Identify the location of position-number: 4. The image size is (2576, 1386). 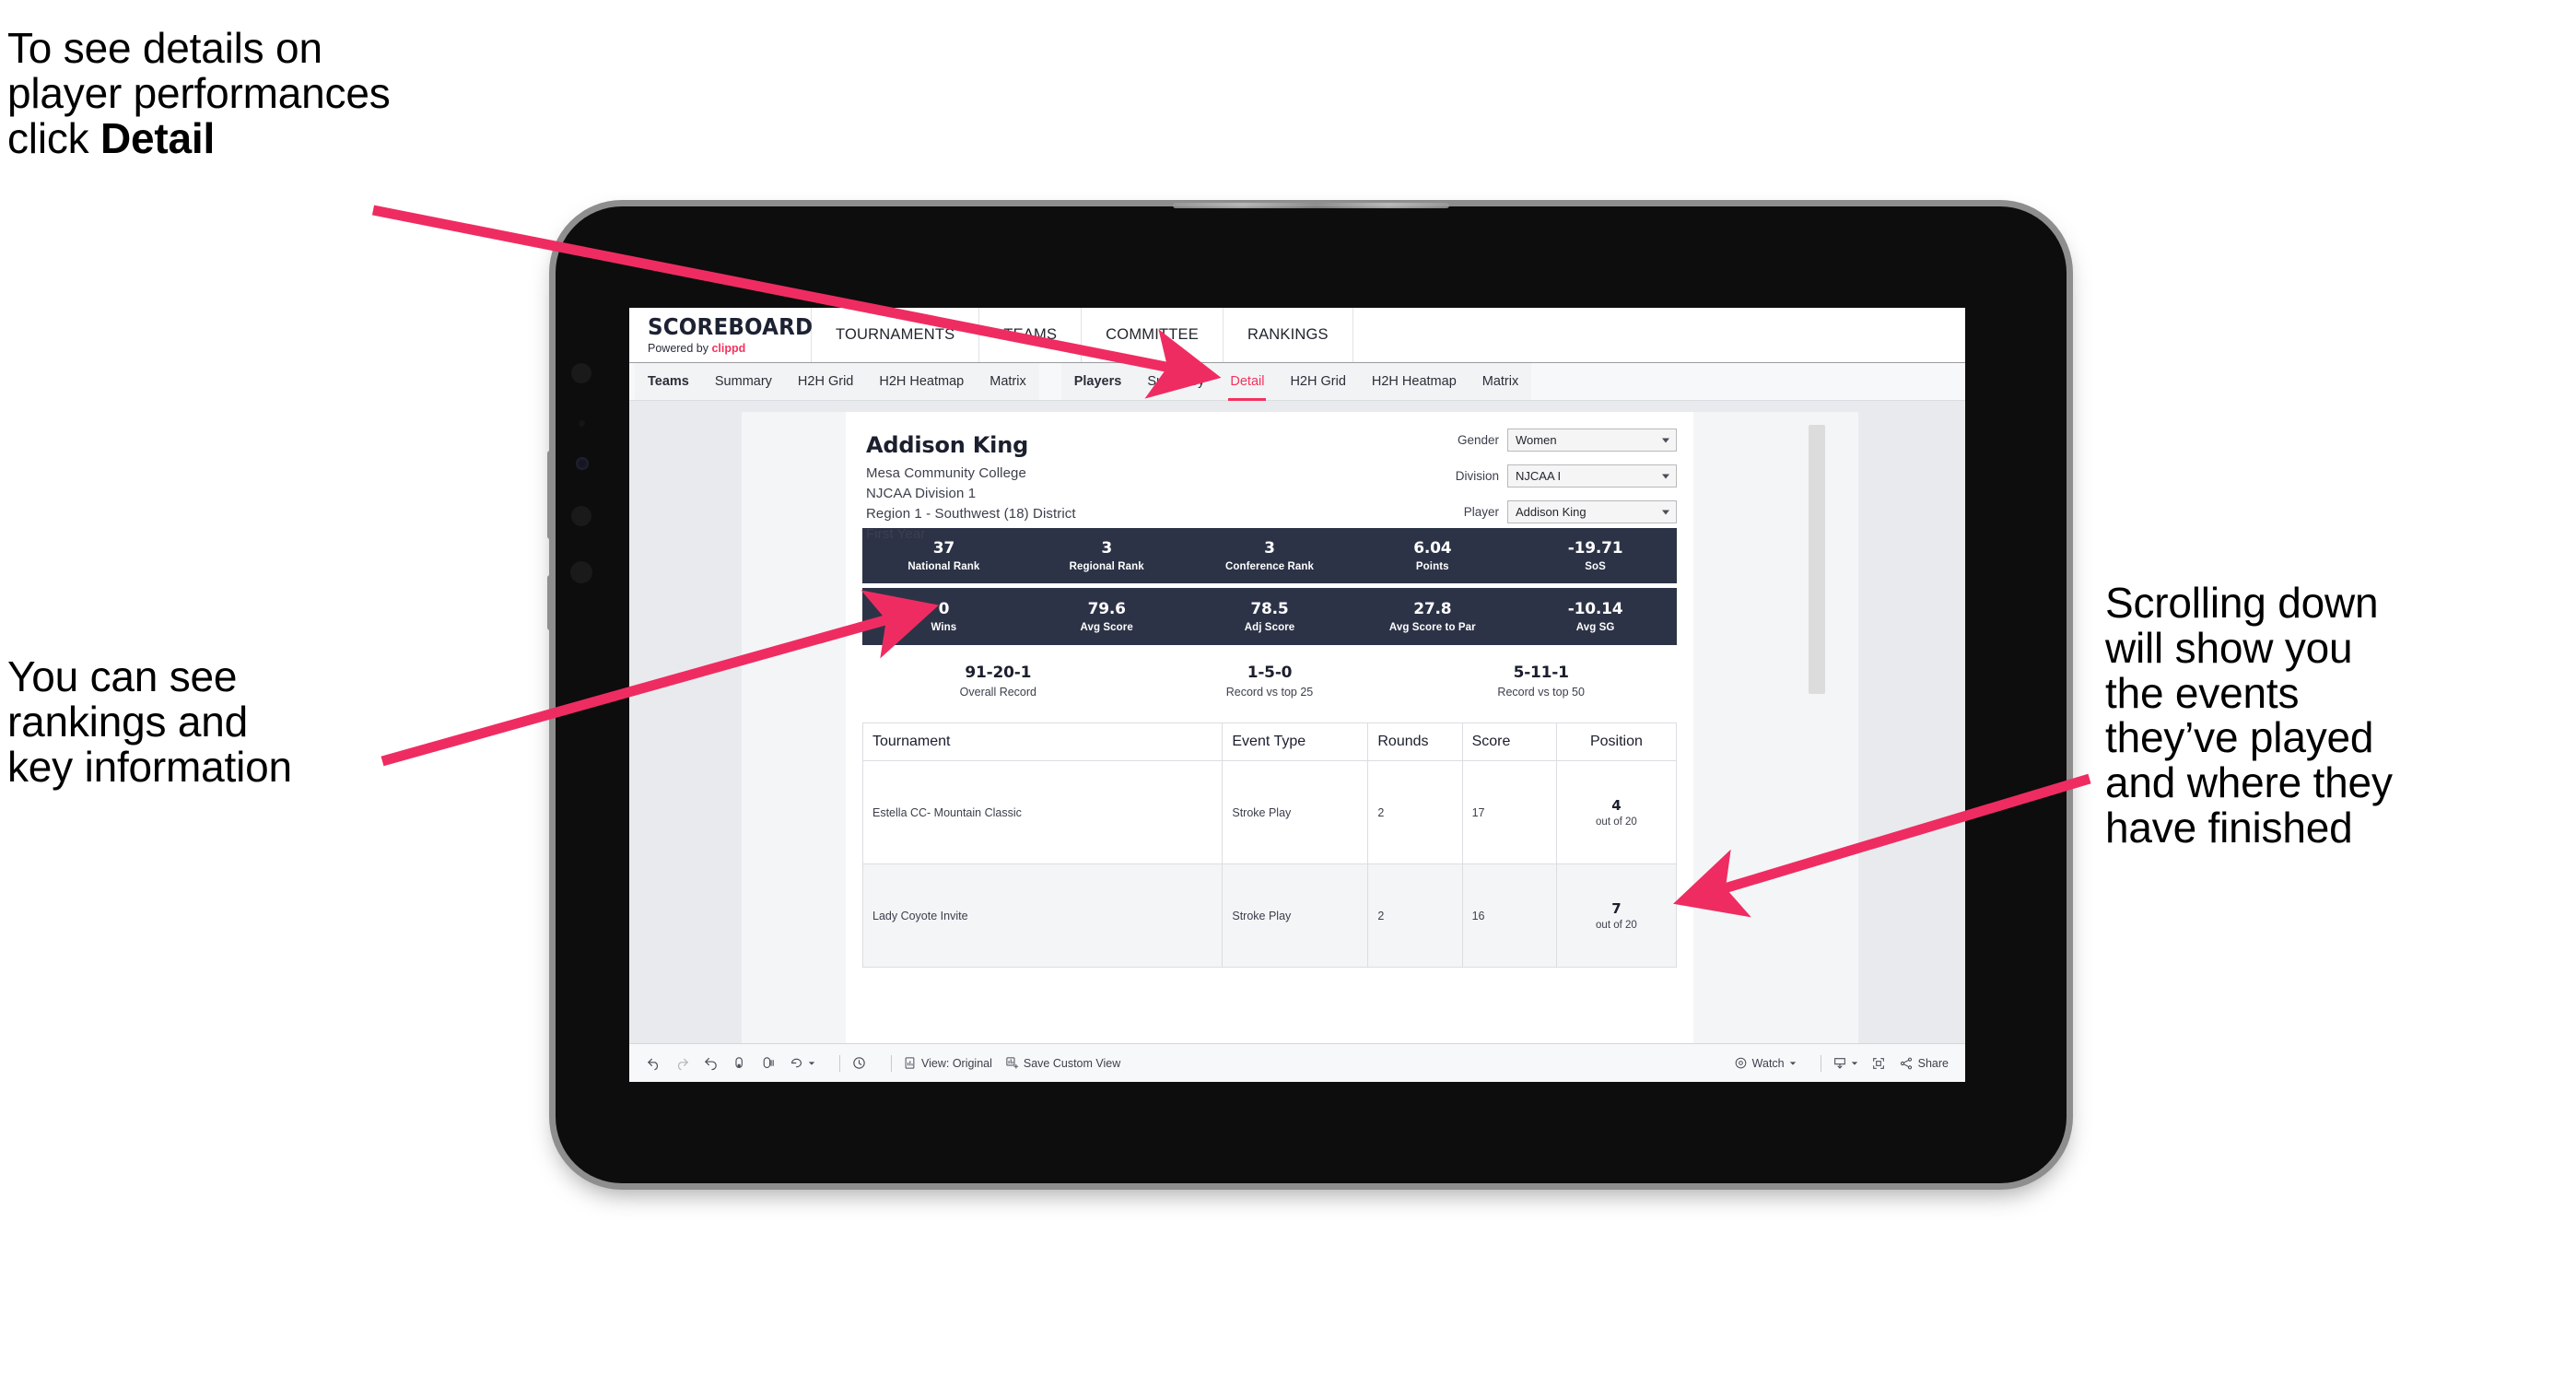
(1616, 806).